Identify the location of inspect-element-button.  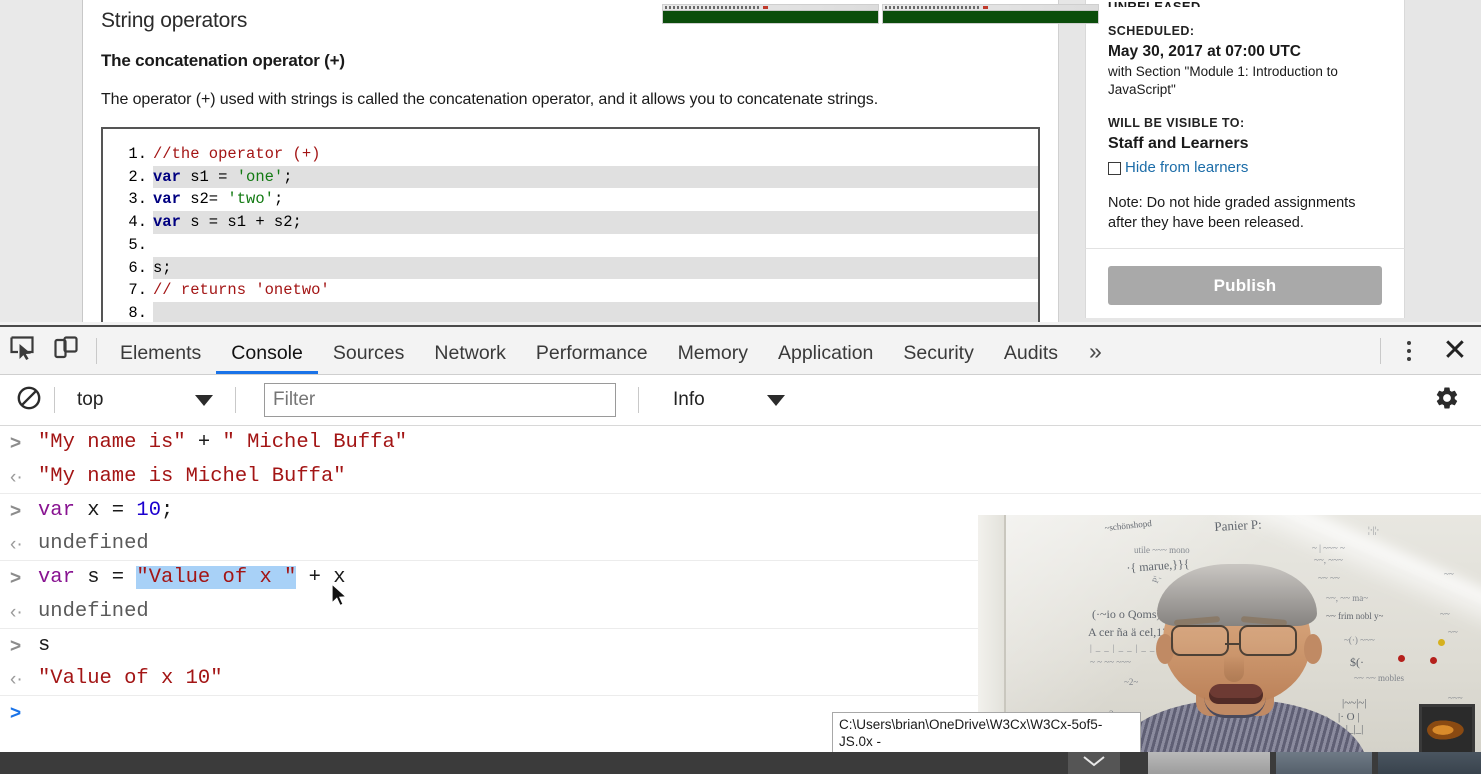
(22, 351).